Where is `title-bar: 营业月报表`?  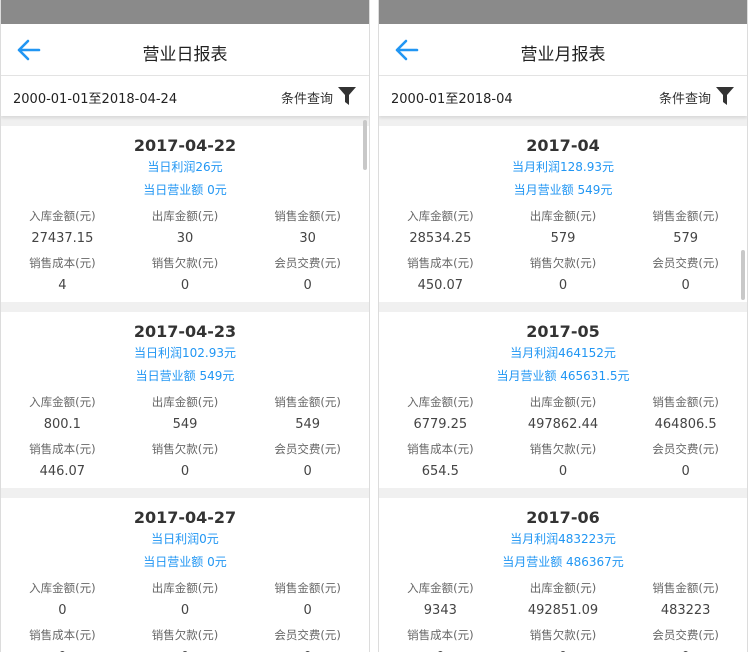
title-bar: 营业月报表 is located at coordinates (563, 50).